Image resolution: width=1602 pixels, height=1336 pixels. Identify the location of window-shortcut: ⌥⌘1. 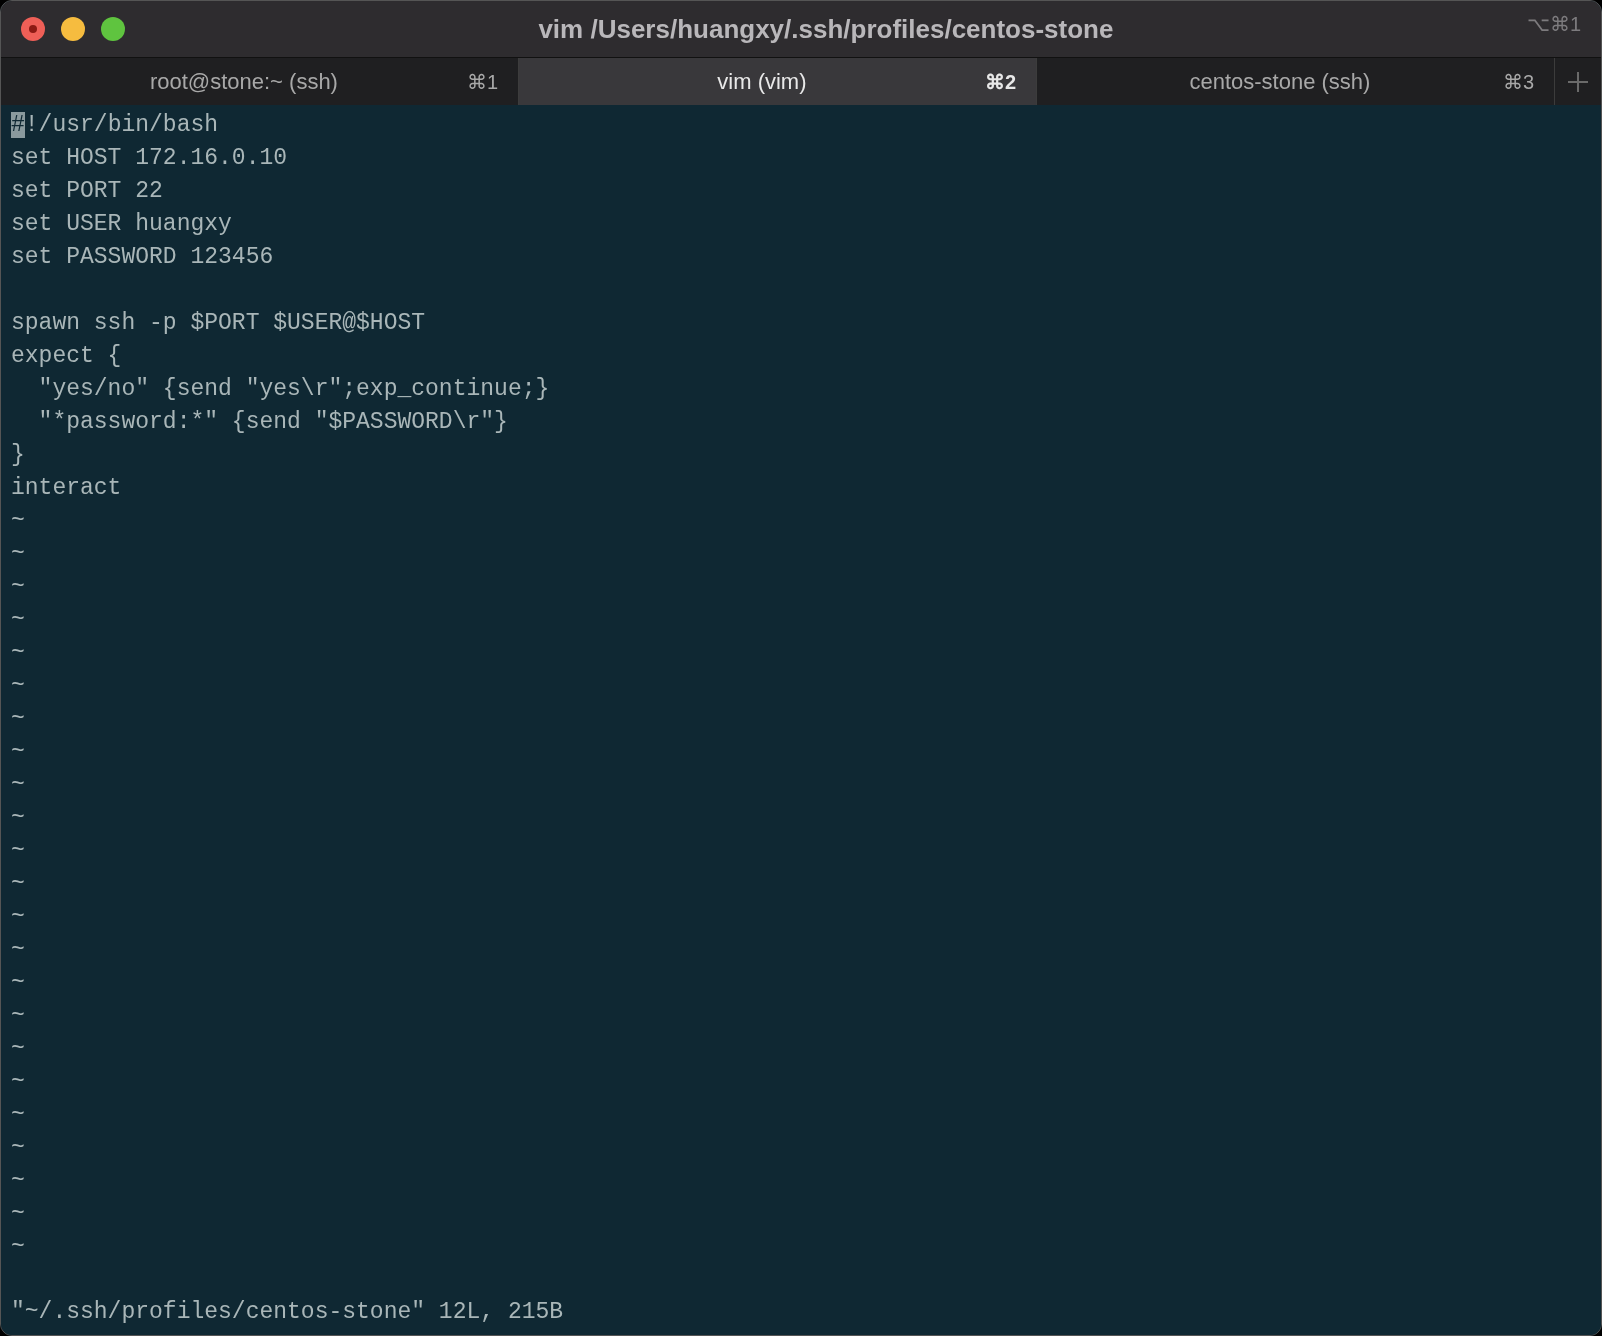
(1553, 24).